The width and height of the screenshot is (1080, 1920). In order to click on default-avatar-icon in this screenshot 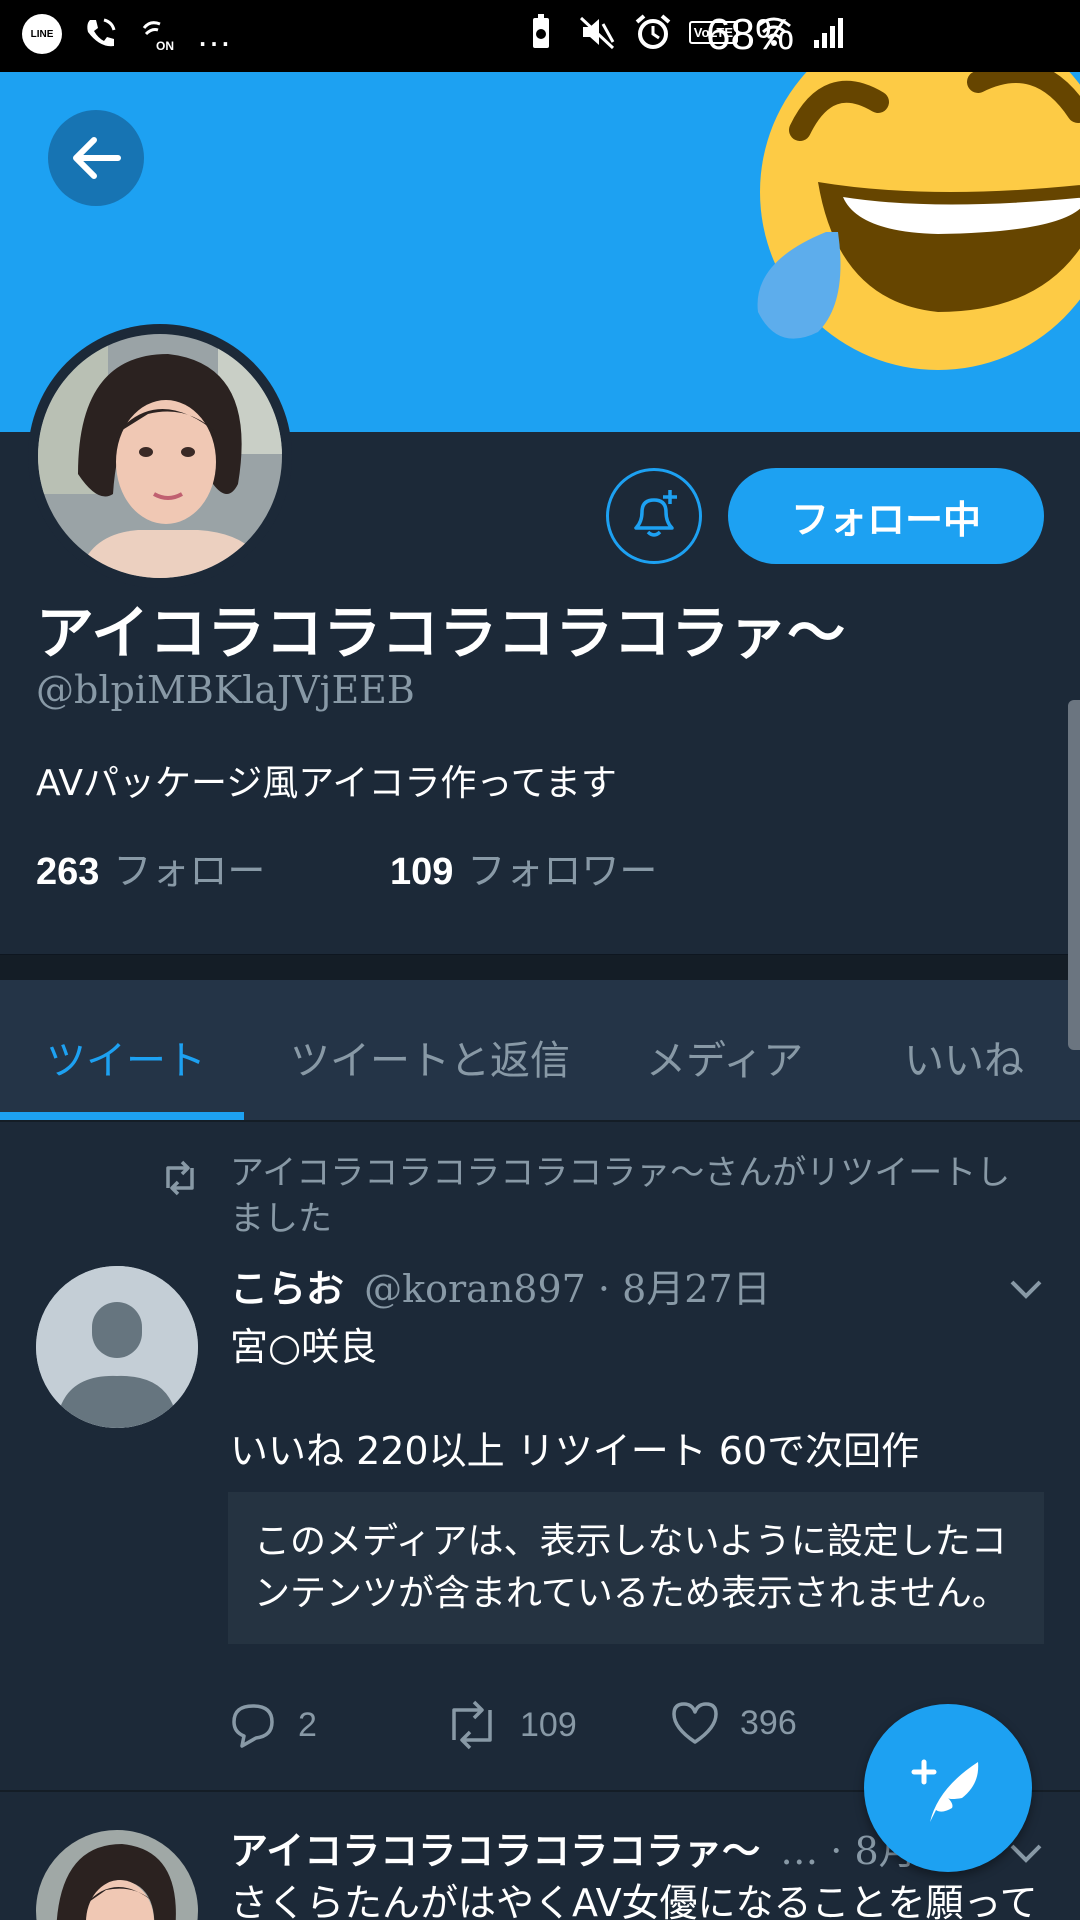, I will do `click(117, 1347)`.